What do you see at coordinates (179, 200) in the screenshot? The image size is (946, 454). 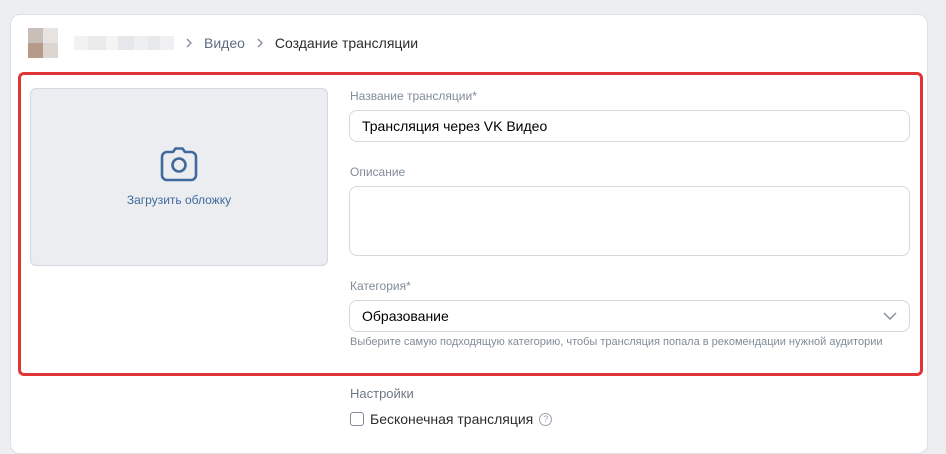 I see `upload-cover-label: Загрузить обложку` at bounding box center [179, 200].